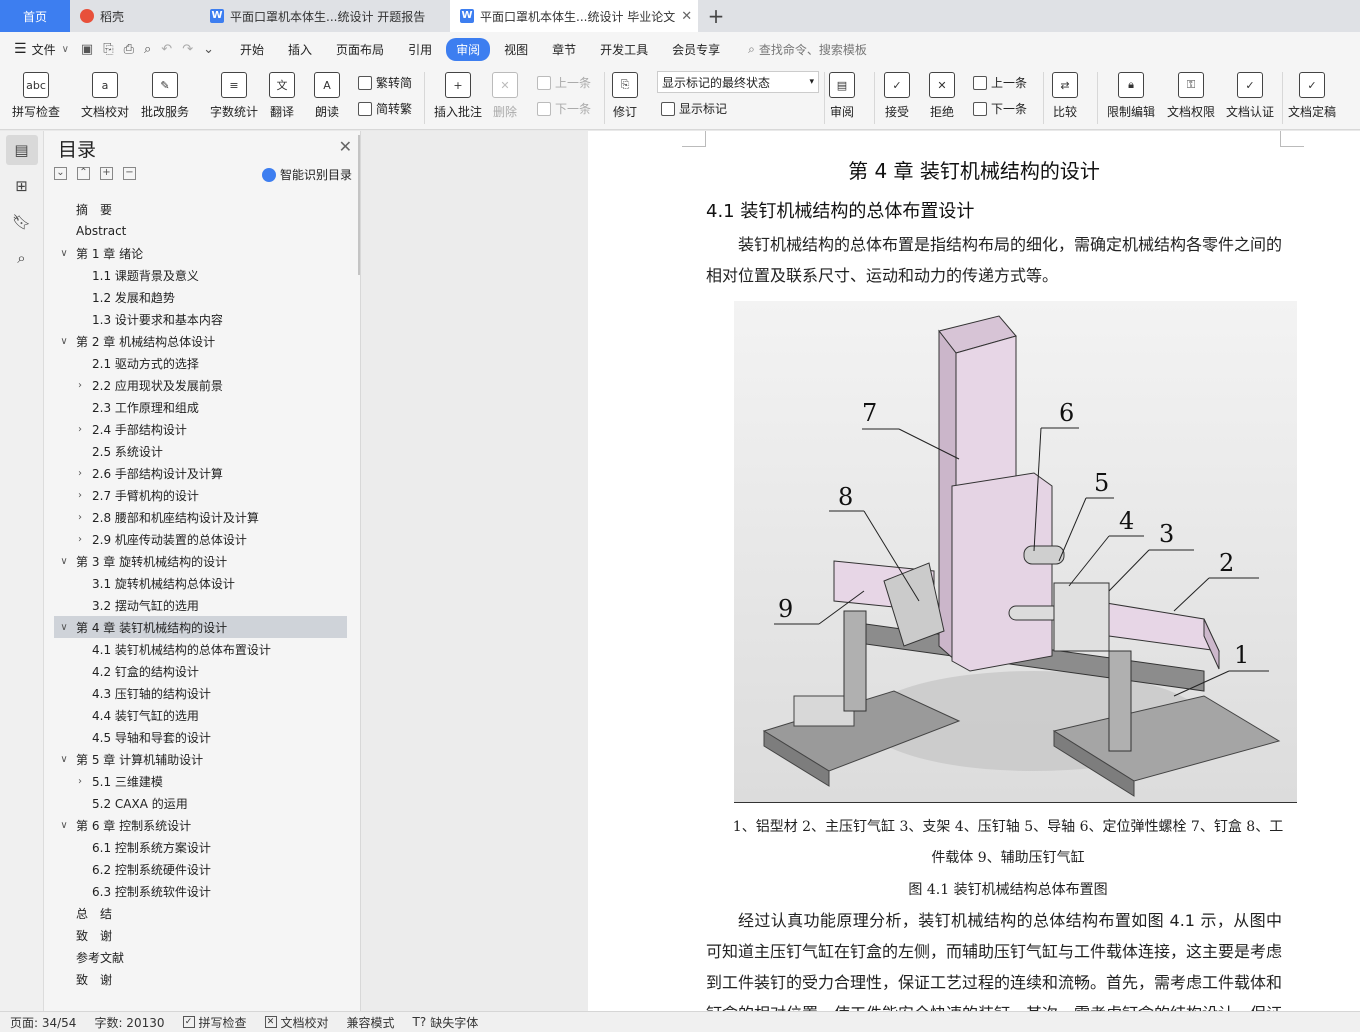 This screenshot has width=1360, height=1032. I want to click on toc-item: 1.2 发展和趋势, so click(200, 297).